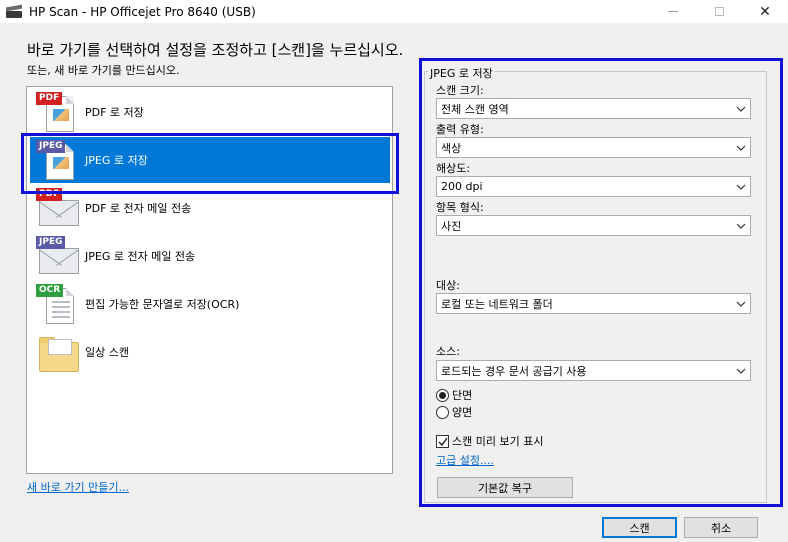 Image resolution: width=788 pixels, height=542 pixels. Describe the element at coordinates (451, 226) in the screenshot. I see `item-type-value: 사진` at that location.